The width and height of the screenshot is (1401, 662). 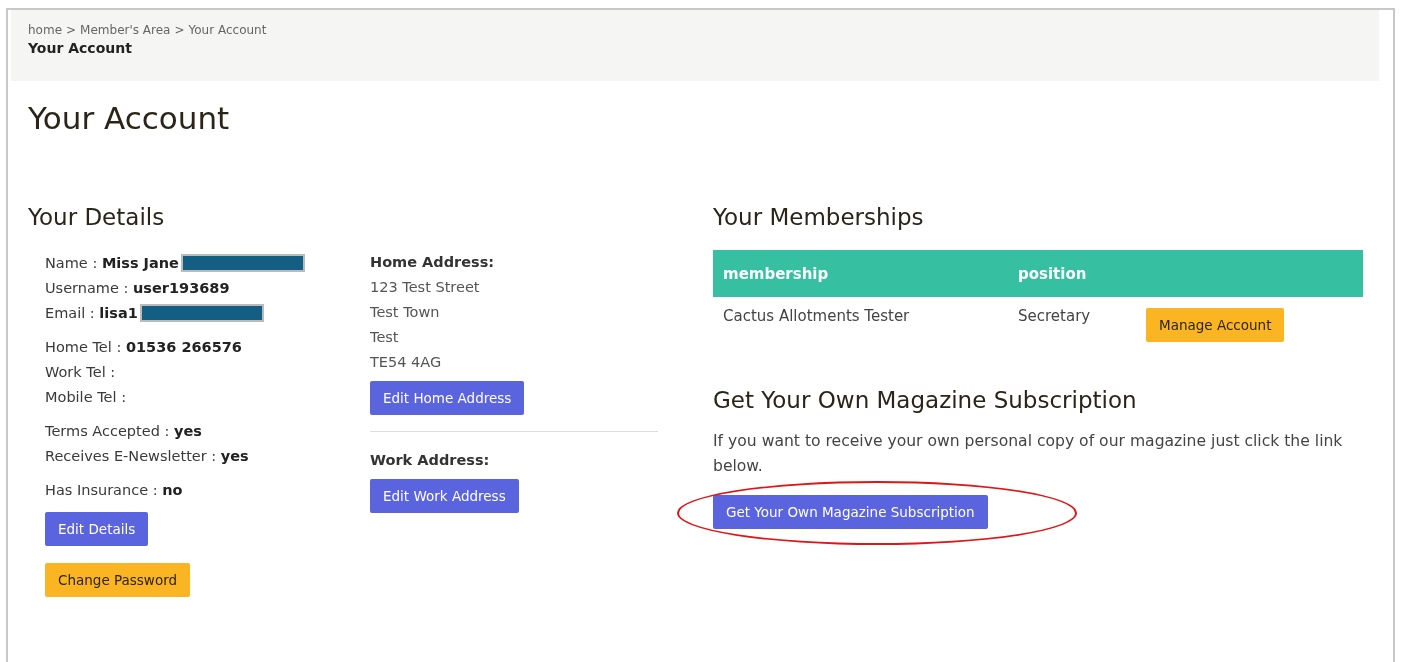 What do you see at coordinates (137, 287) in the screenshot?
I see `detail-field: Username : user193689` at bounding box center [137, 287].